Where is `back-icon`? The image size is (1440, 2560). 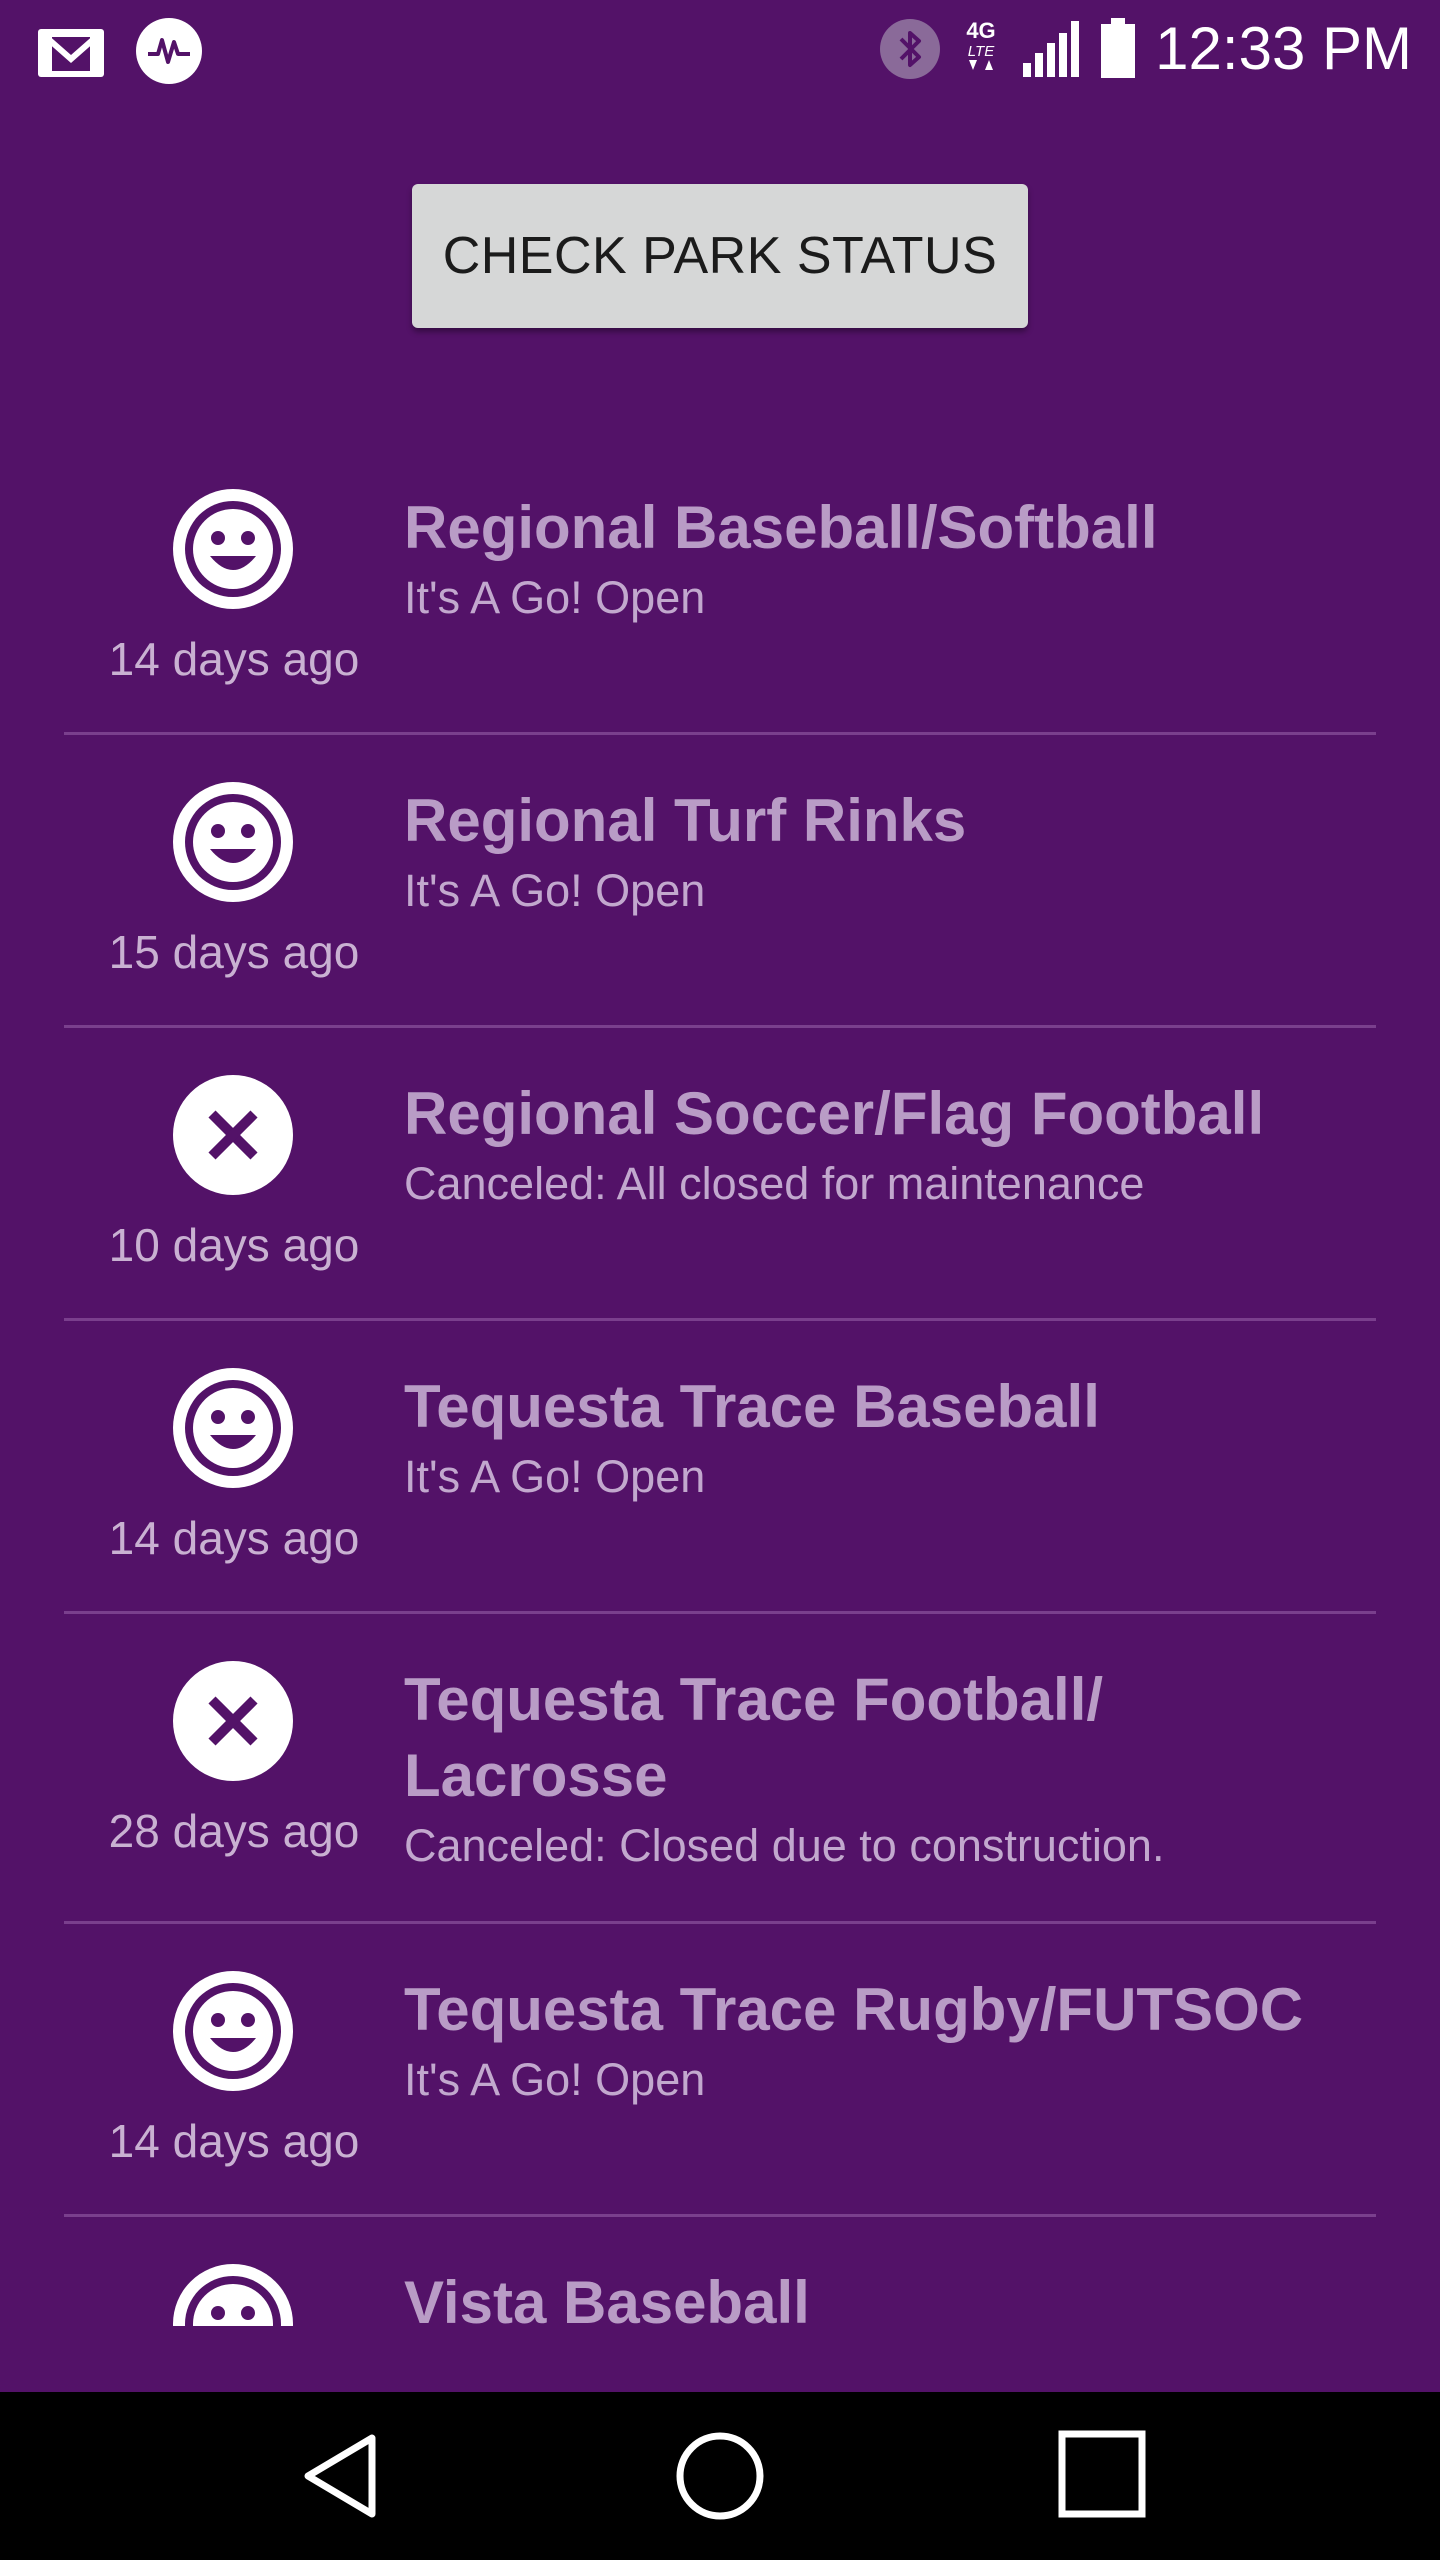 back-icon is located at coordinates (340, 2476).